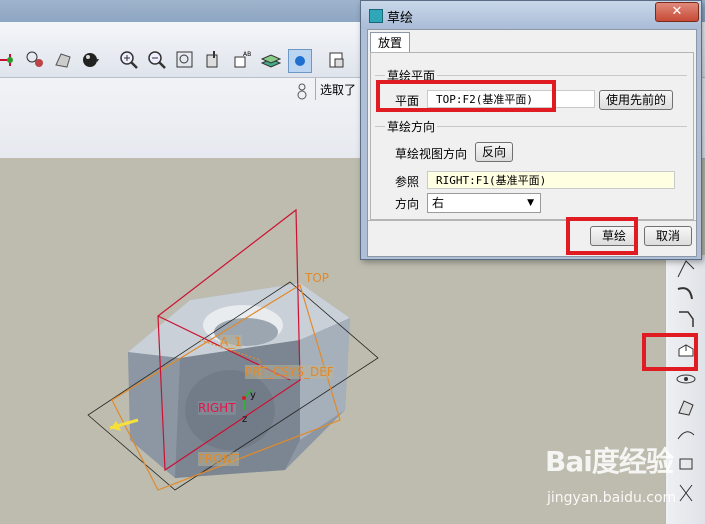  I want to click on sketch-icon, so click(9, 60).